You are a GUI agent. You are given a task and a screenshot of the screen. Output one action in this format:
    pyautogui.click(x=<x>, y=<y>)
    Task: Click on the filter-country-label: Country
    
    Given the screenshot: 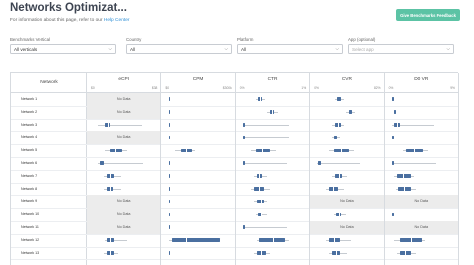 What is the action you would take?
    pyautogui.click(x=134, y=39)
    